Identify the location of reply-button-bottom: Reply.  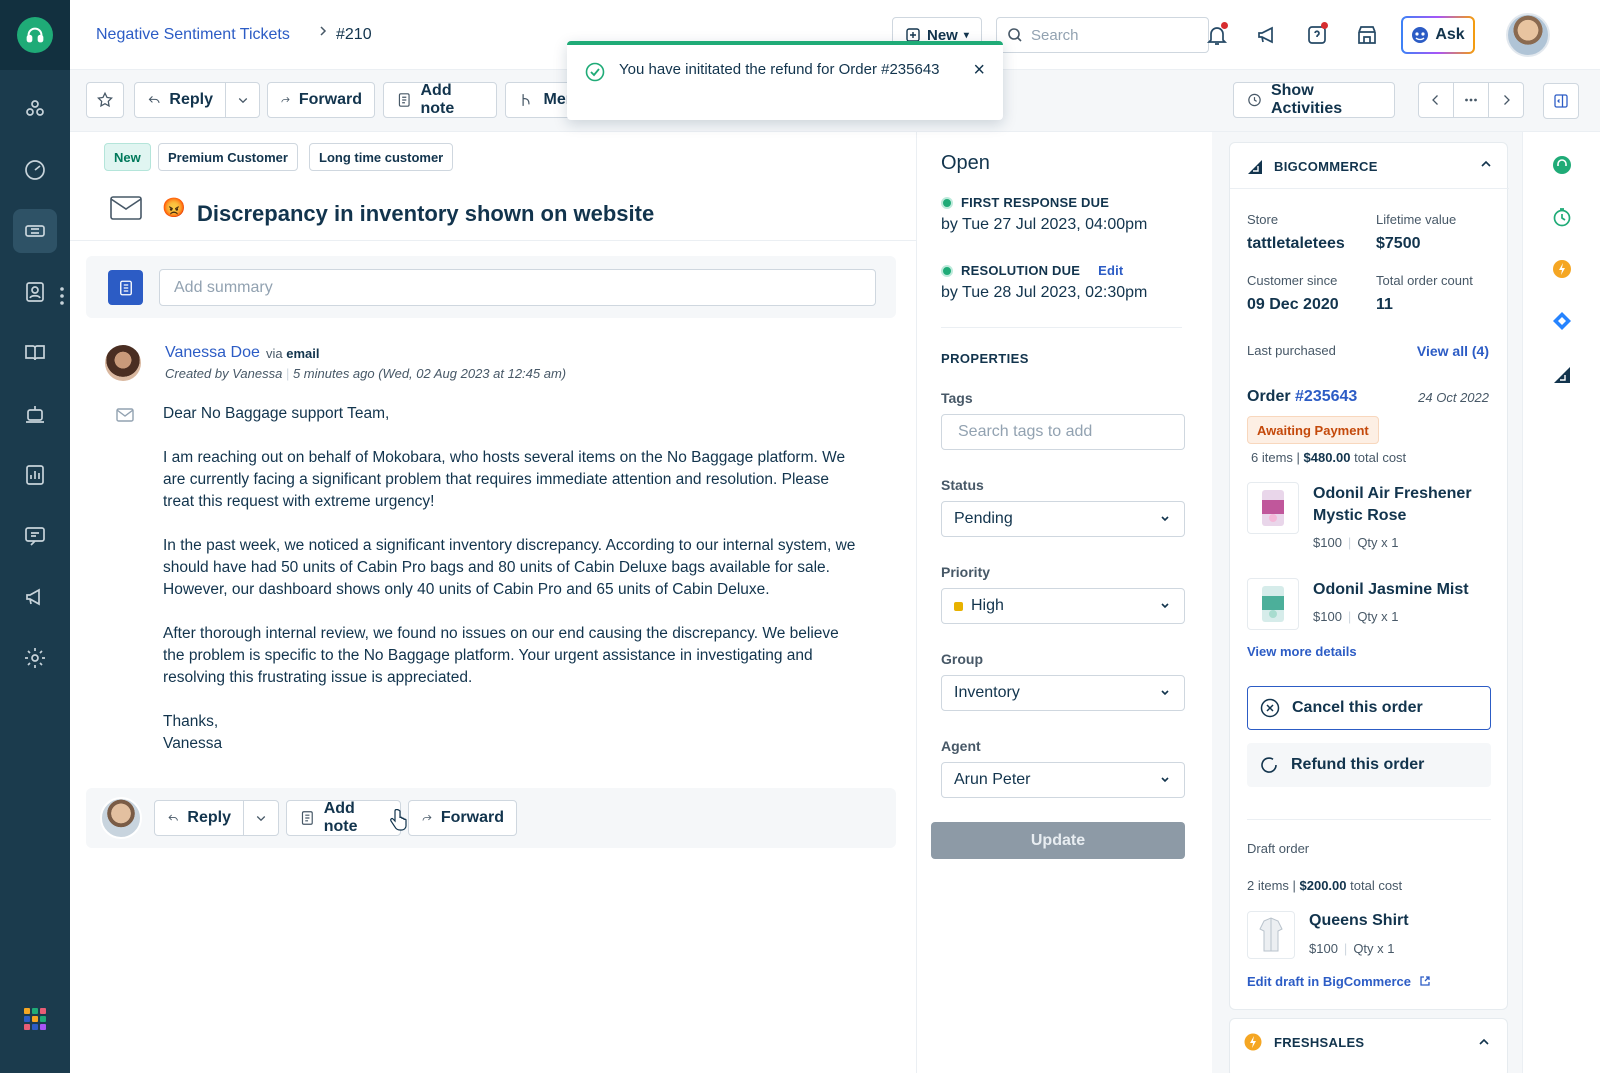
(199, 818).